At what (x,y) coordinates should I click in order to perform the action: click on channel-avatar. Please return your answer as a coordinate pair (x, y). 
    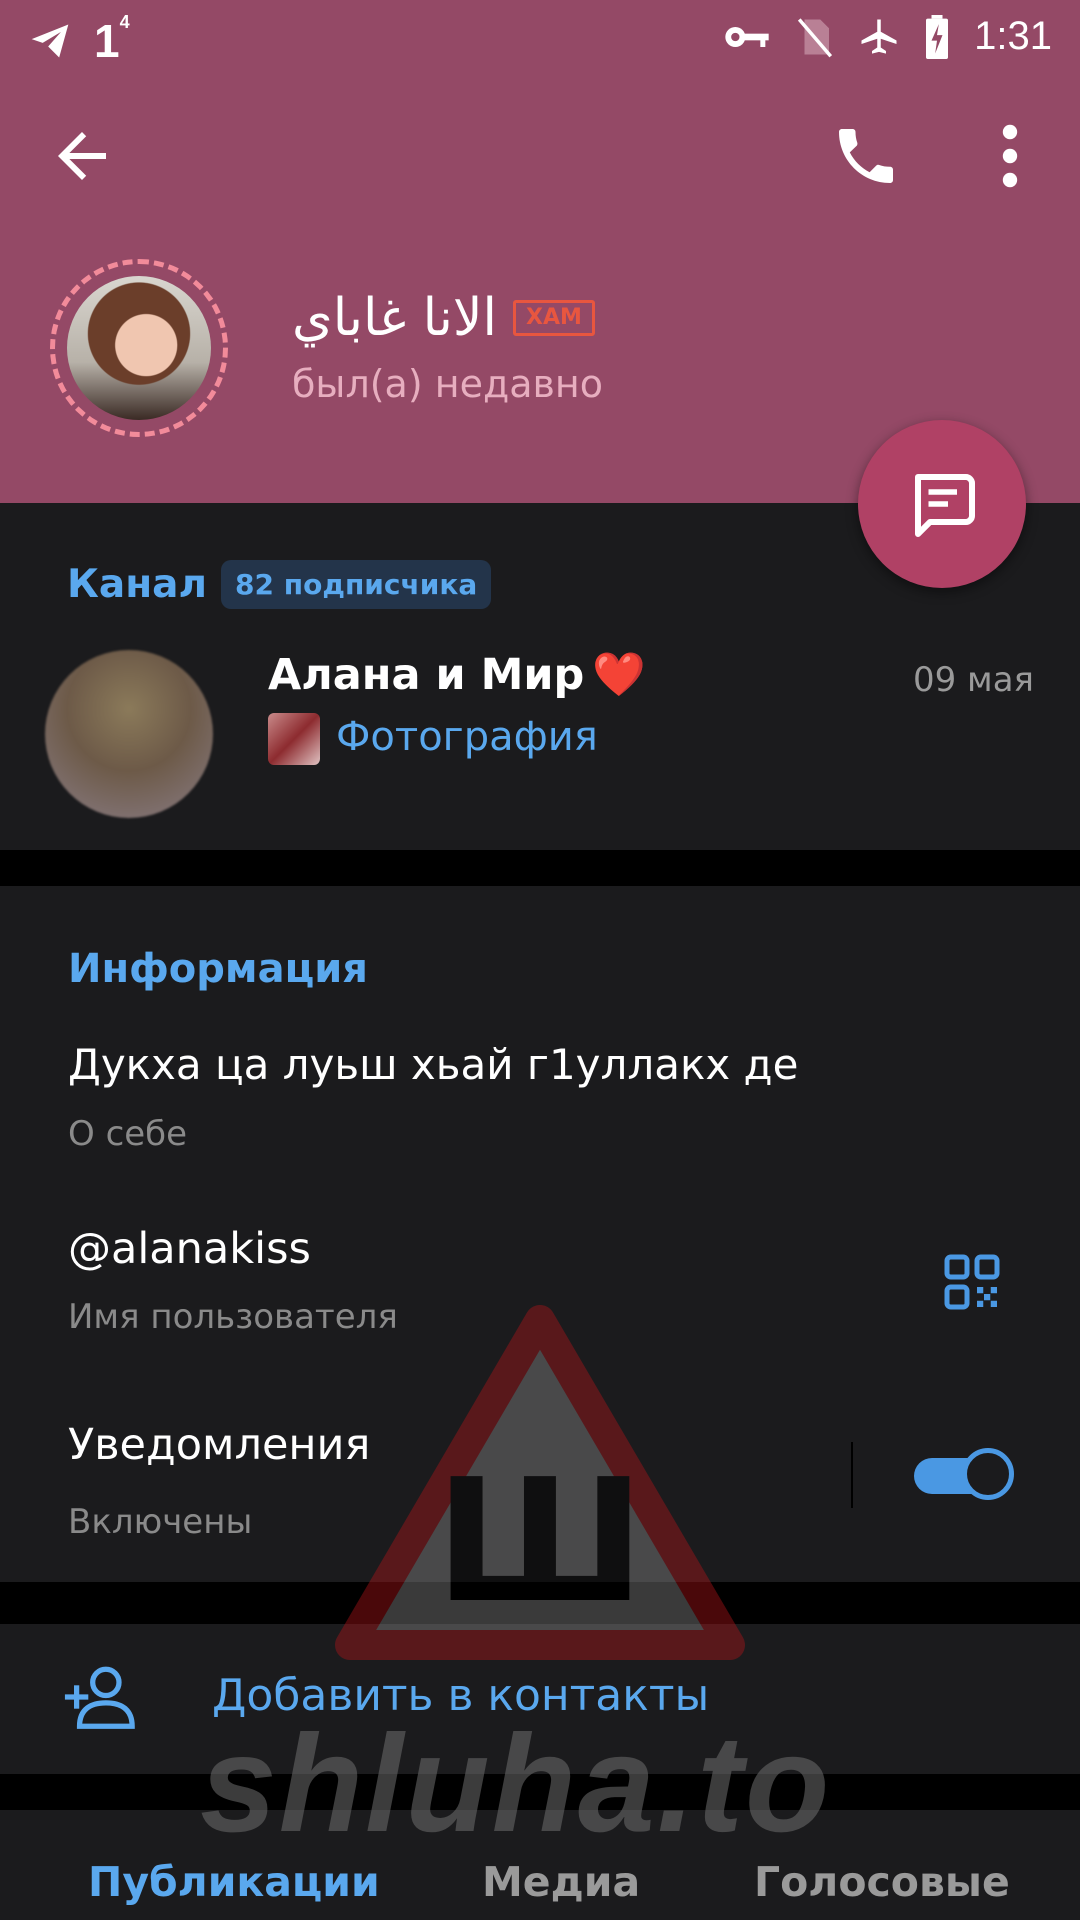
    Looking at the image, I should click on (129, 734).